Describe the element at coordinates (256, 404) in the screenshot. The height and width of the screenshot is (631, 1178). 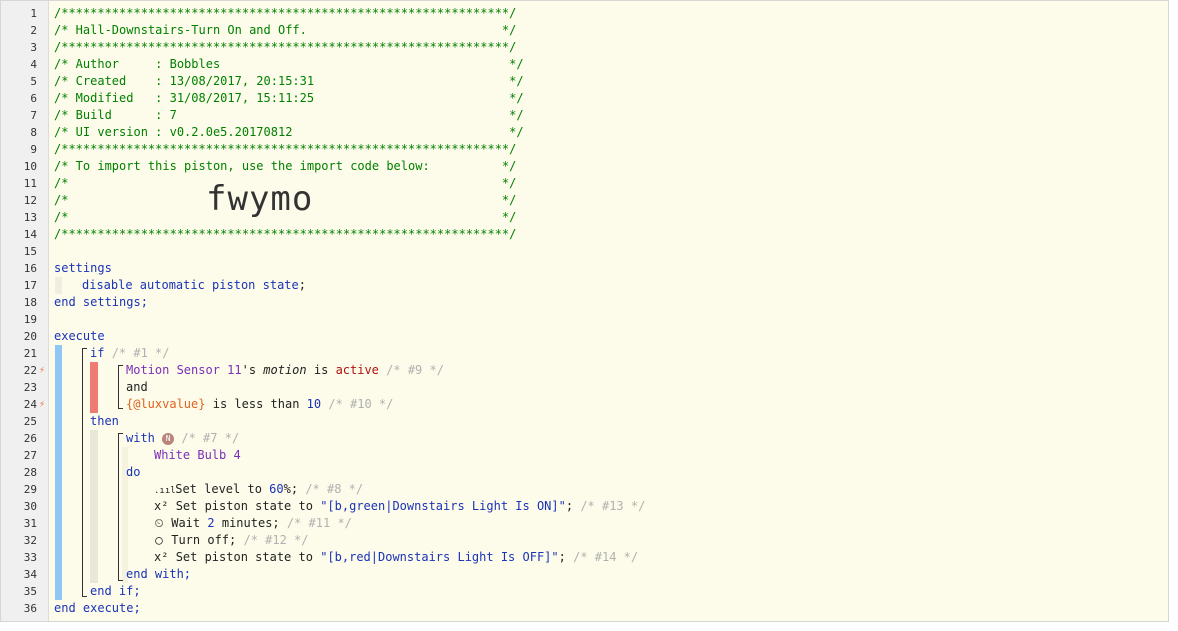
I see `cond2-operator: is less than` at that location.